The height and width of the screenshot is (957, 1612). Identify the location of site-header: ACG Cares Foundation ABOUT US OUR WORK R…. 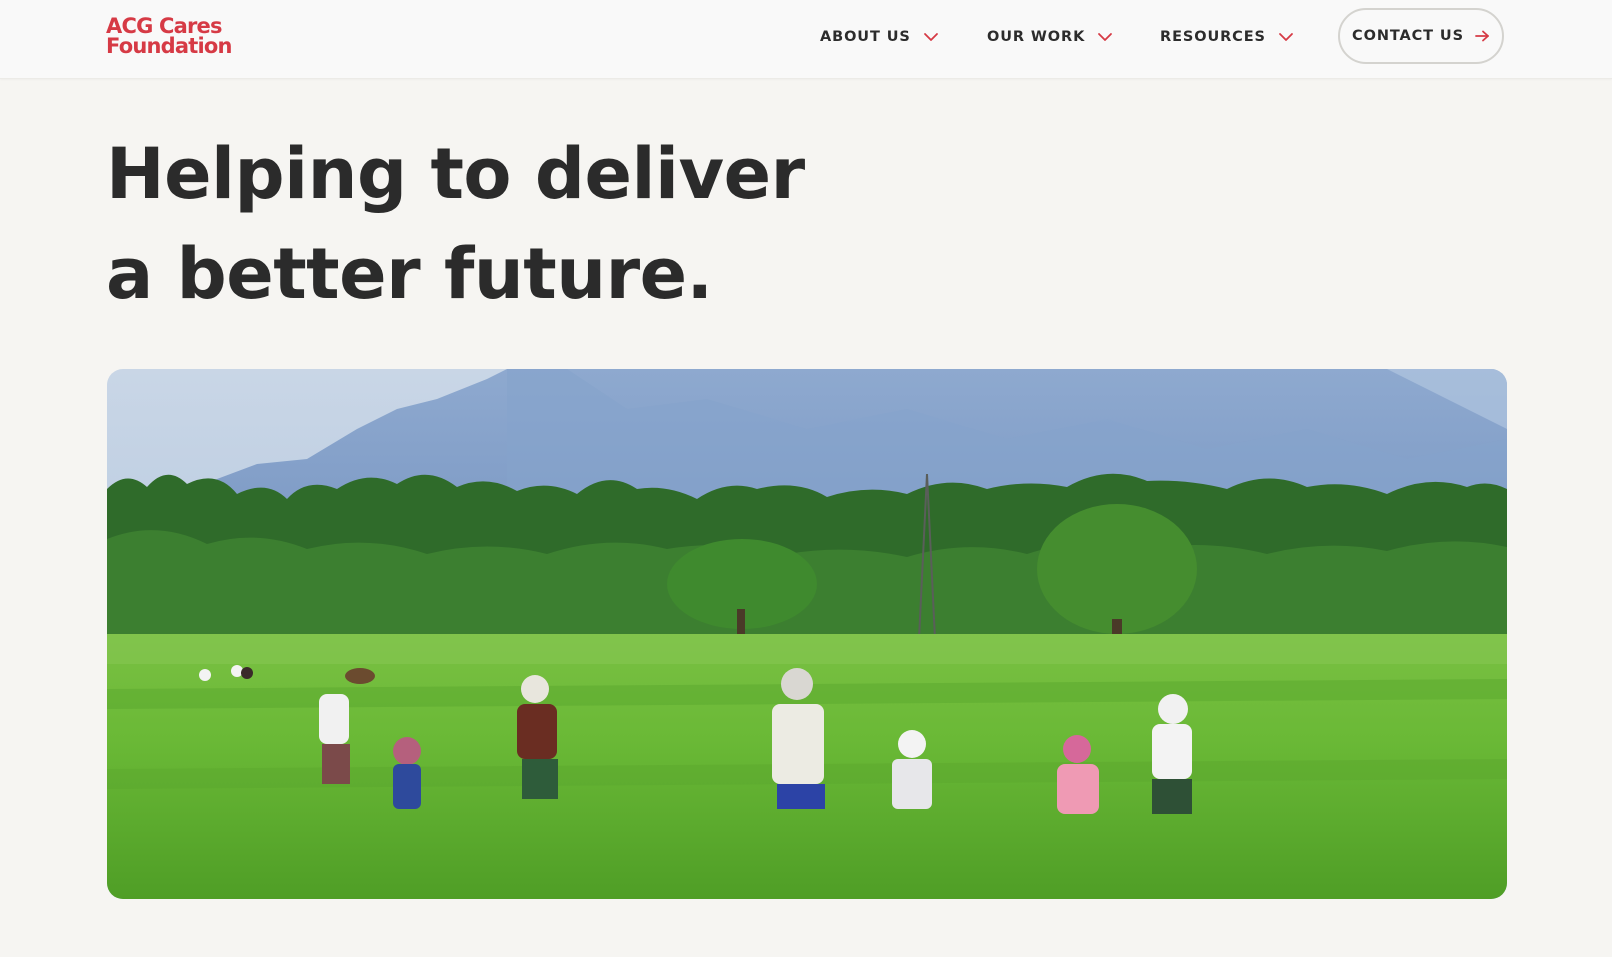
(806, 39).